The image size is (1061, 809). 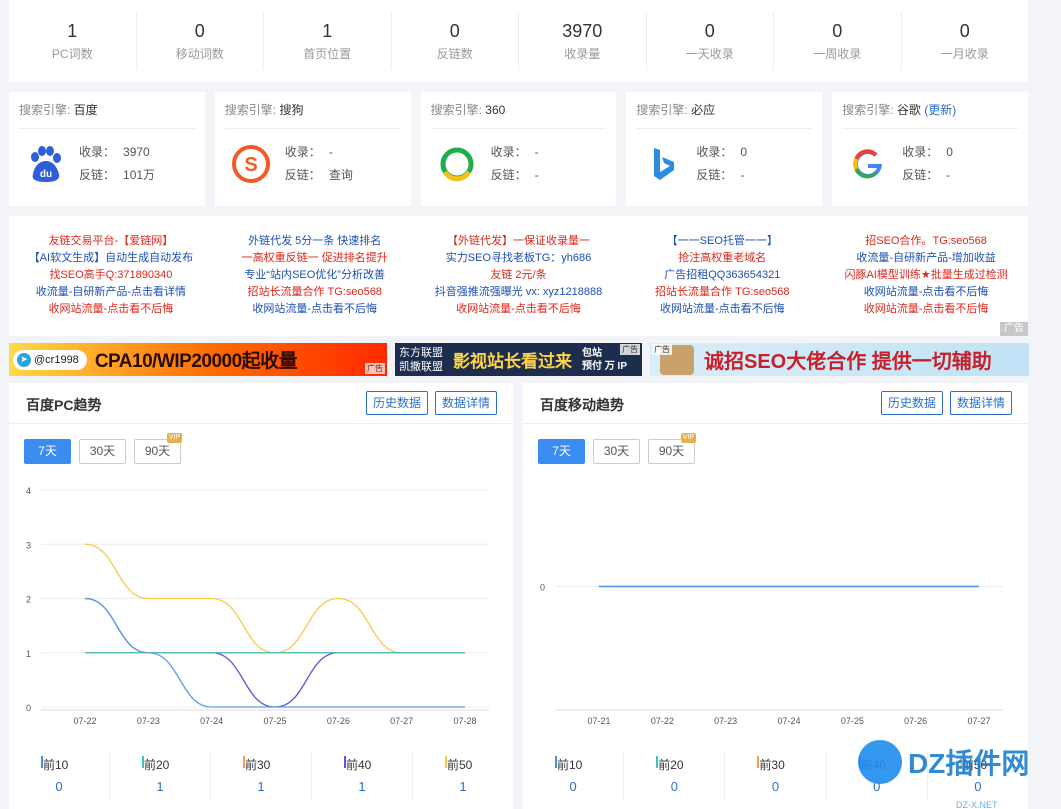 I want to click on ad-link: 友链交易平台-【爱链网】, so click(x=111, y=241).